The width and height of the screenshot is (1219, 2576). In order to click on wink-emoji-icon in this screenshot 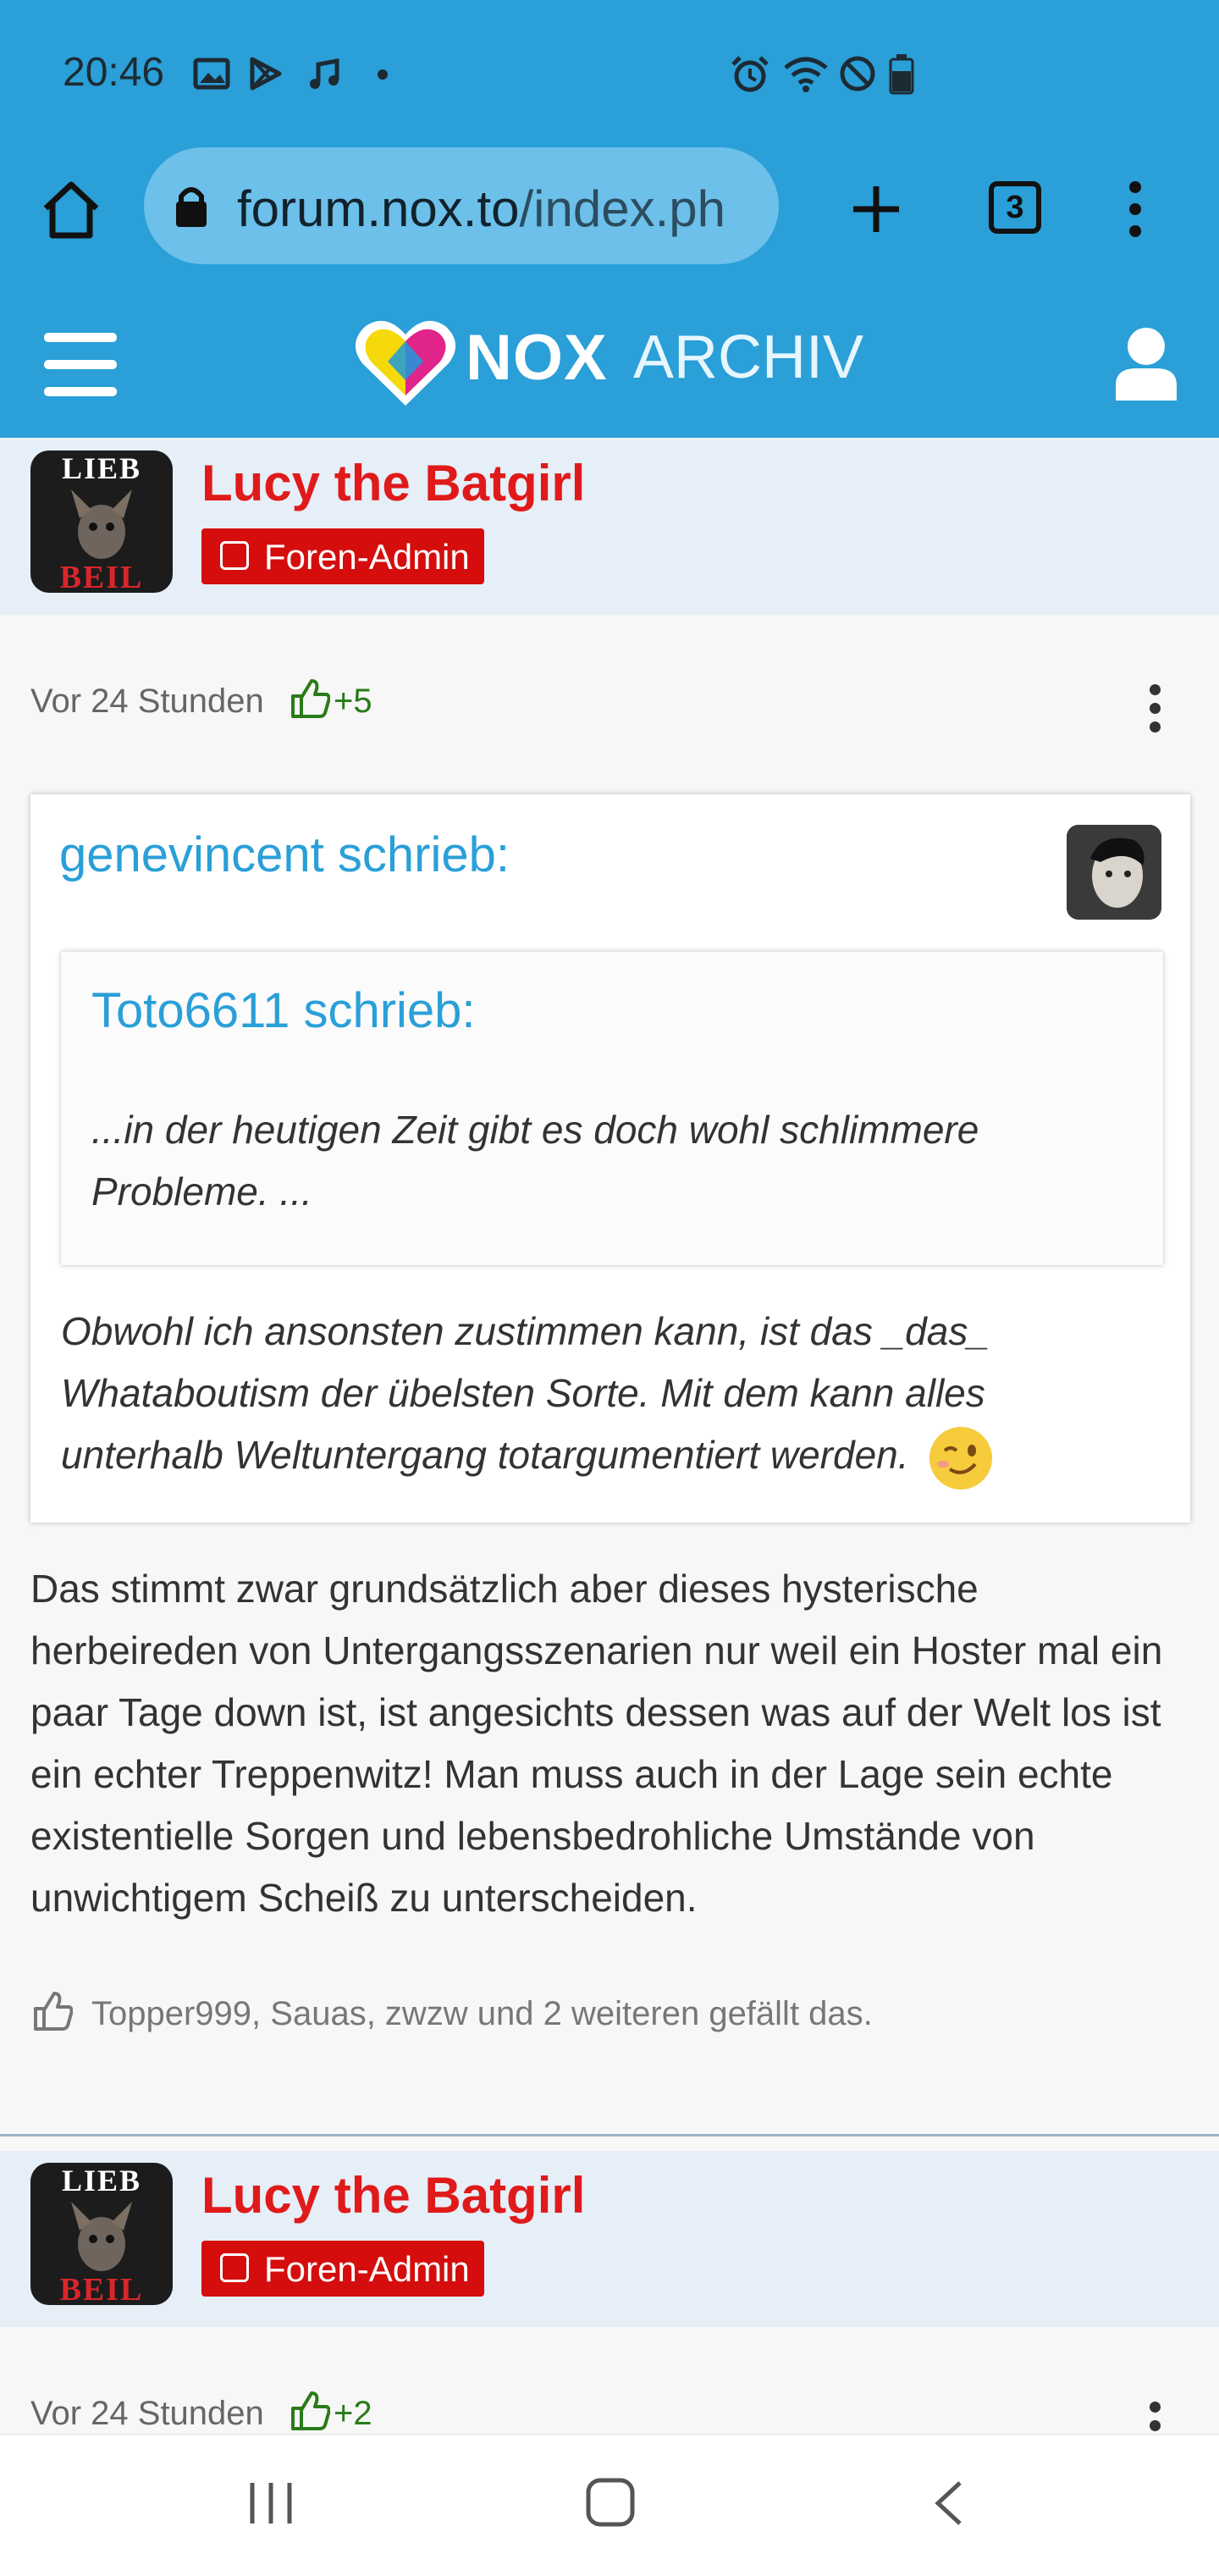, I will do `click(961, 1458)`.